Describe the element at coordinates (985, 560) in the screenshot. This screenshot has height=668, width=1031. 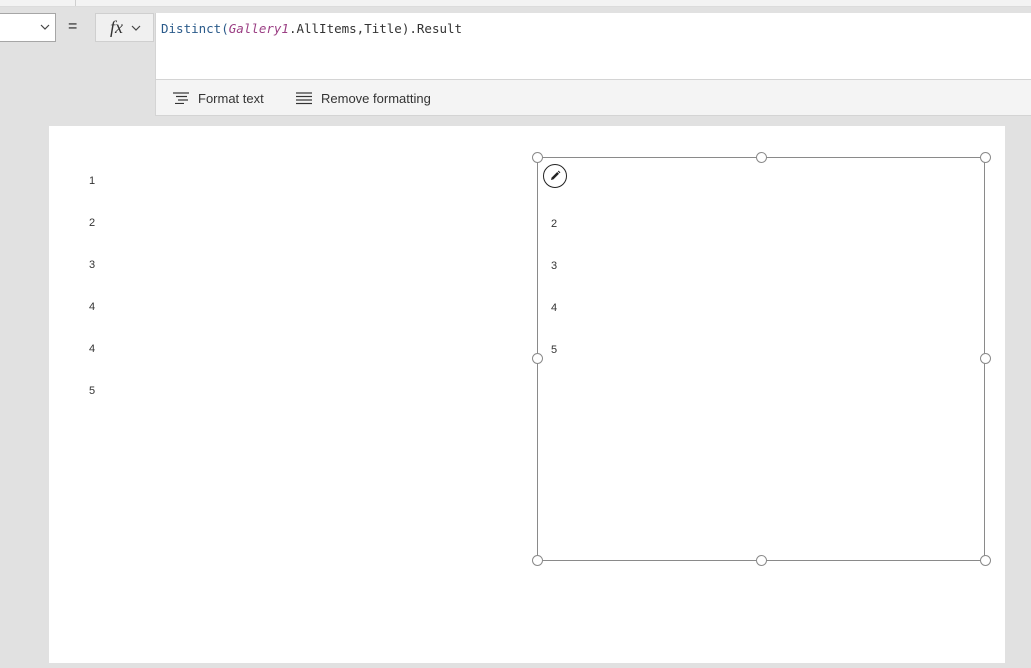
I see `resize-handle-bottom-right` at that location.